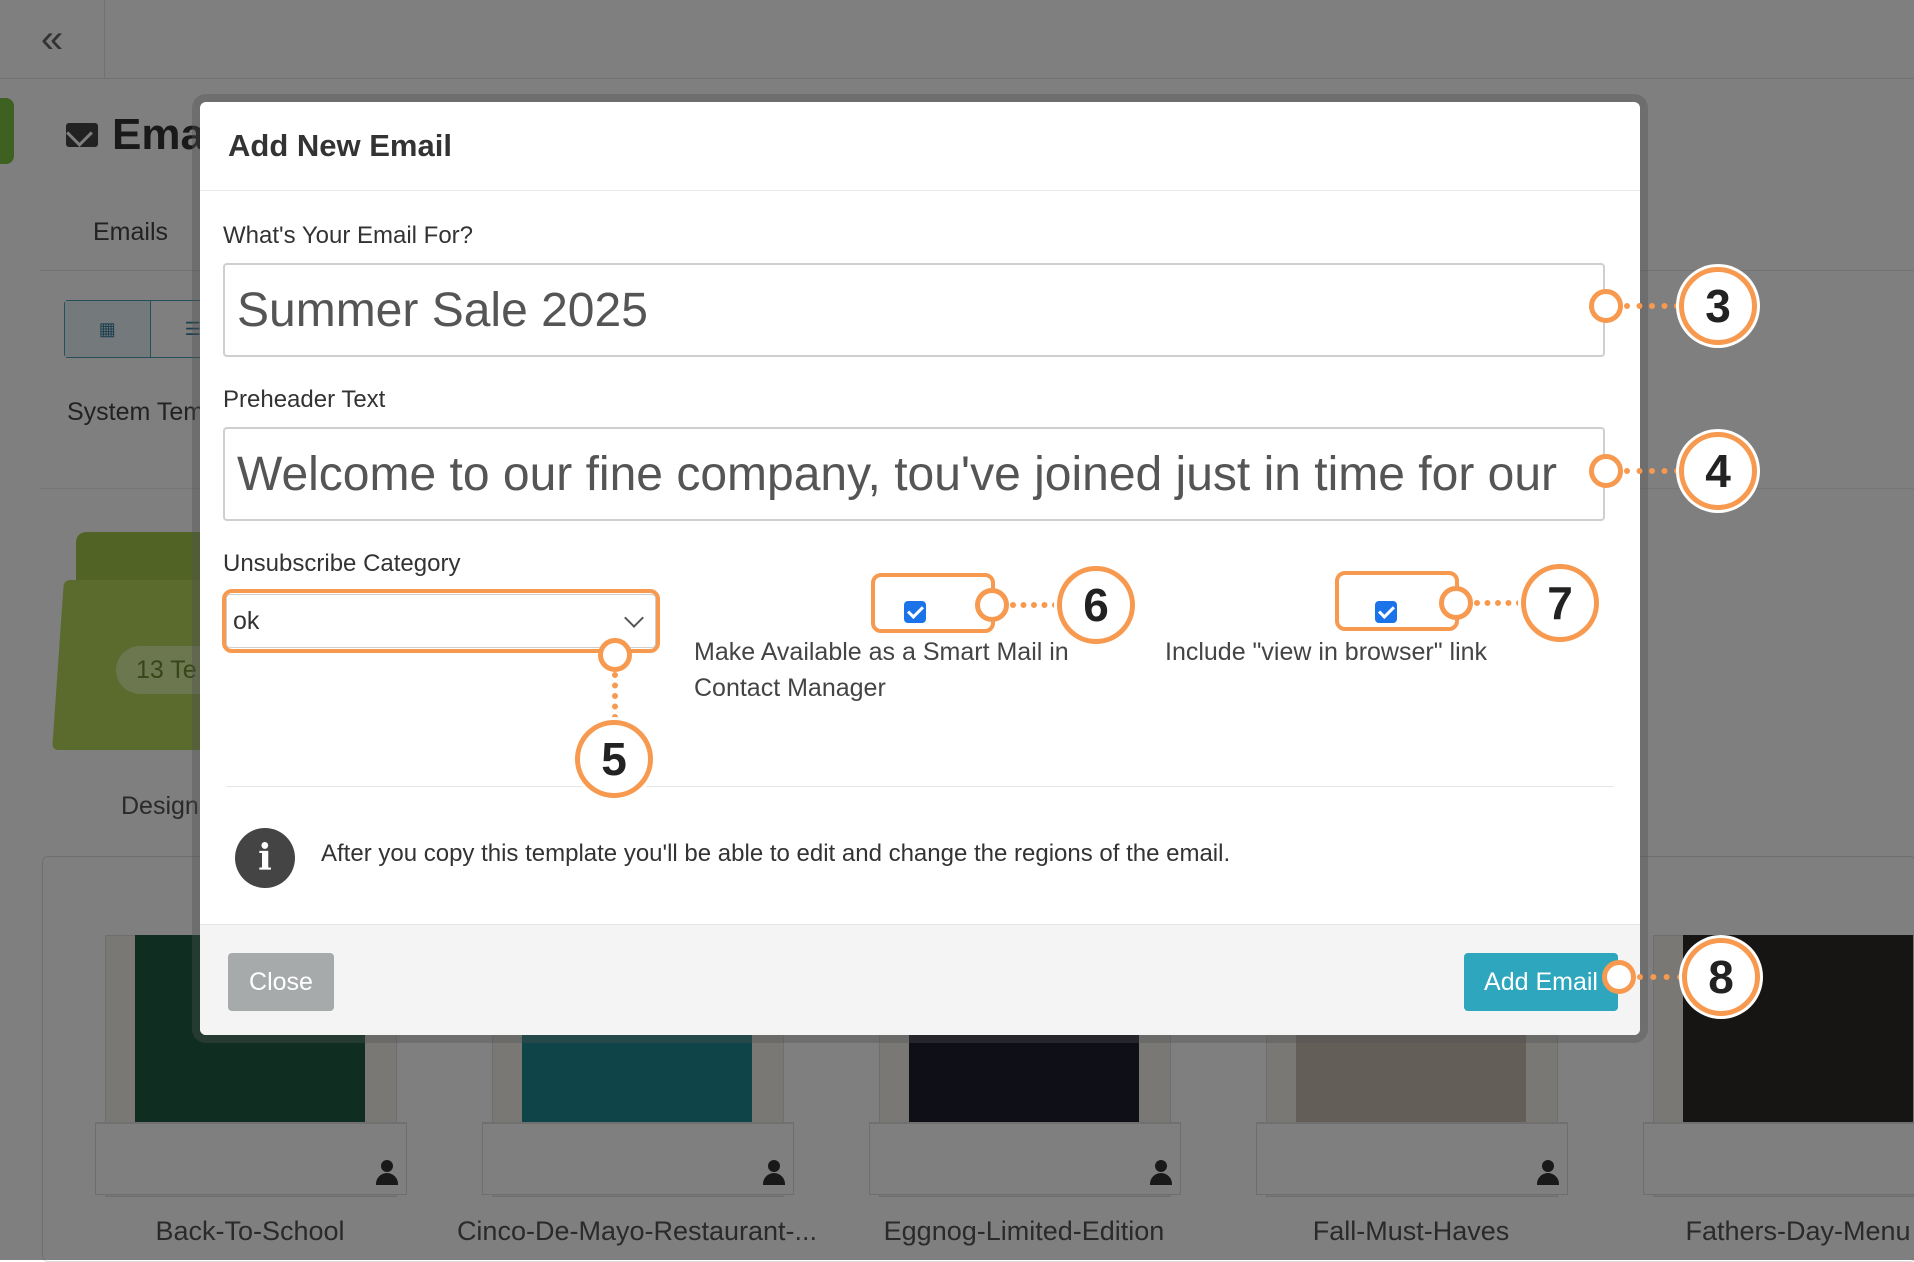 This screenshot has width=1914, height=1262. Describe the element at coordinates (342, 563) in the screenshot. I see `unsubscribe-category-label: Unsubscribe Category` at that location.